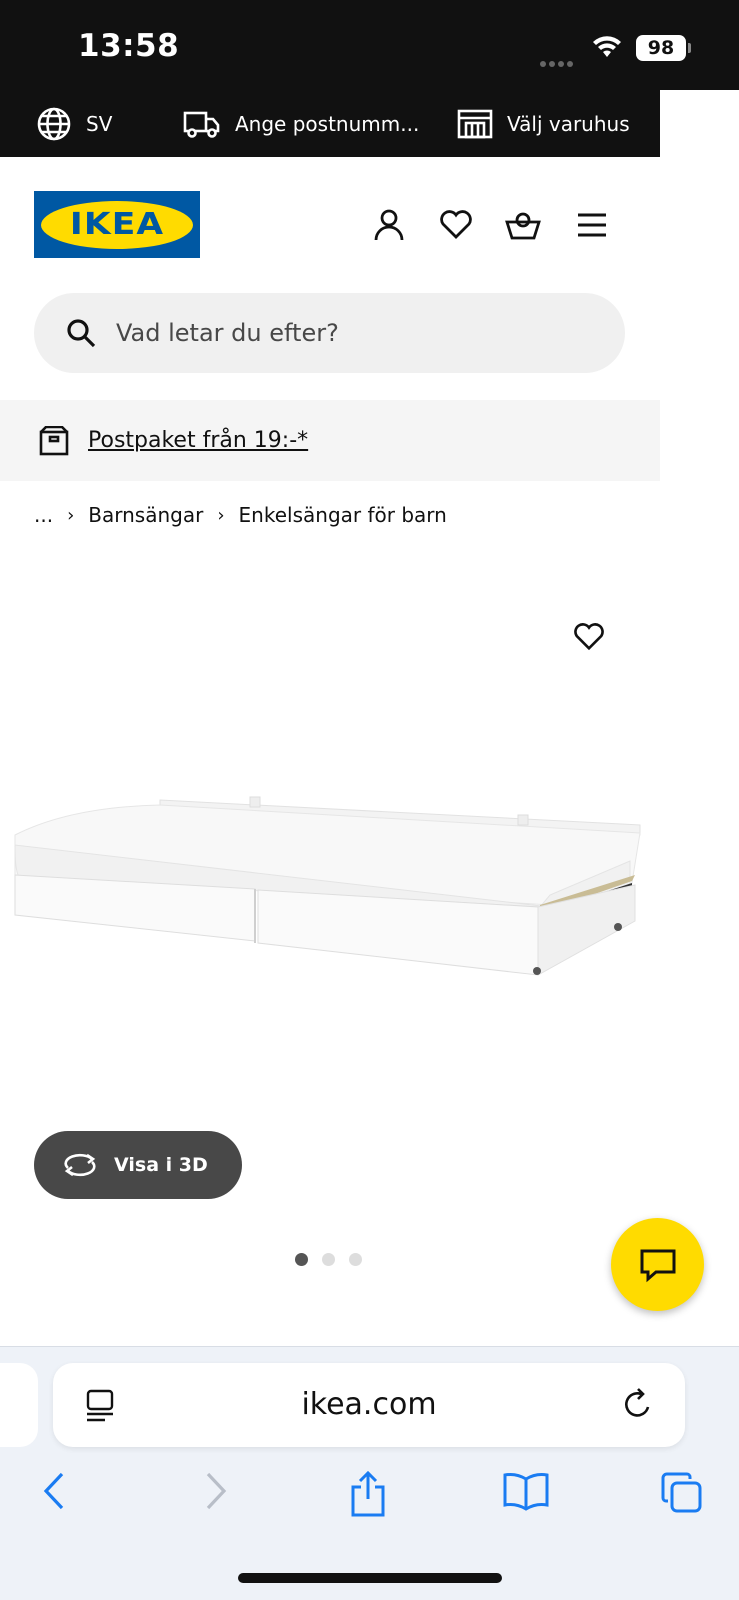  I want to click on store-selector: Välj varuhus, so click(543, 123).